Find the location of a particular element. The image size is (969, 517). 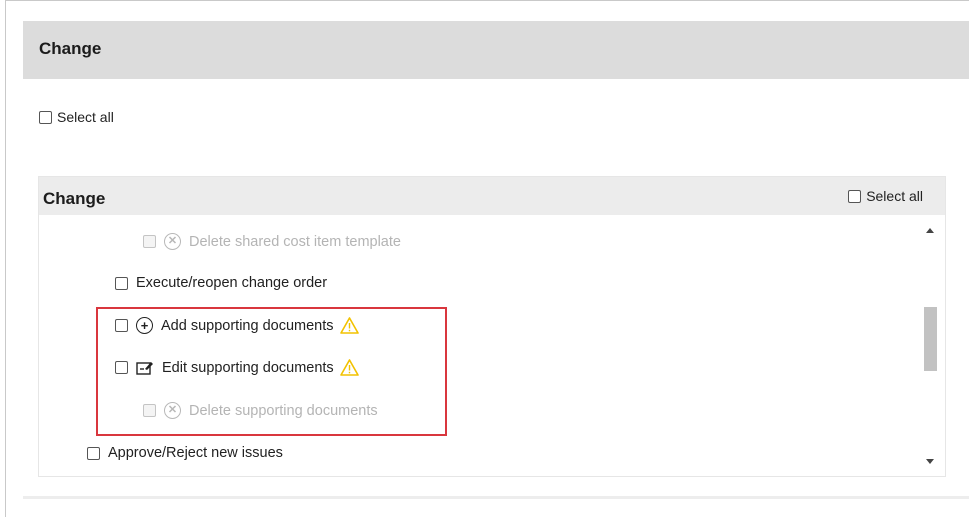

outer-section-title: Change is located at coordinates (70, 48).